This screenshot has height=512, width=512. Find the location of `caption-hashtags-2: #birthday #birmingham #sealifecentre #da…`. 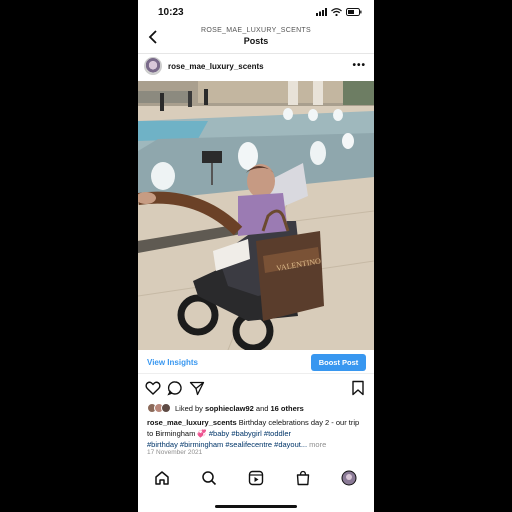

caption-hashtags-2: #birthday #birmingham #sealifecentre #da… is located at coordinates (227, 444).